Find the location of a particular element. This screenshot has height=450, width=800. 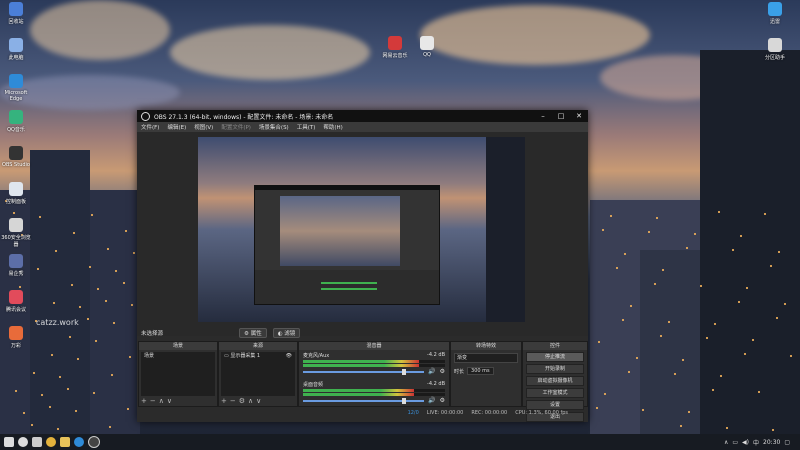

sources-dock-title: 来源 is located at coordinates (258, 346).